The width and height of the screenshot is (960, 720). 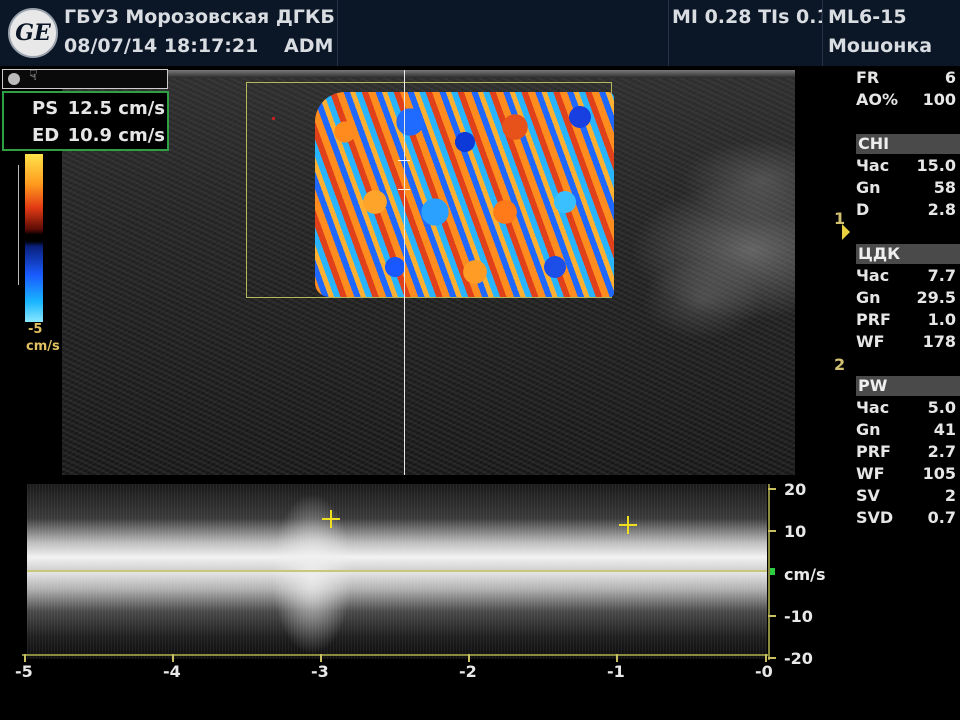 I want to click on probe-name: ML6-15, so click(x=867, y=17).